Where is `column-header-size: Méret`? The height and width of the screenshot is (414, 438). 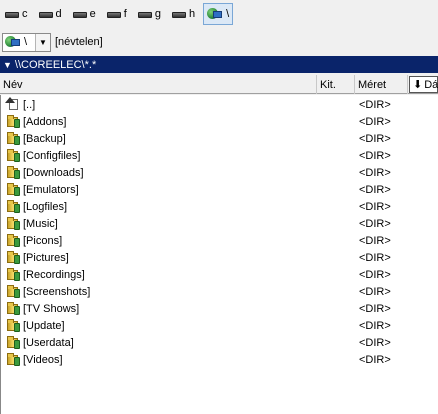 column-header-size: Méret is located at coordinates (381, 84).